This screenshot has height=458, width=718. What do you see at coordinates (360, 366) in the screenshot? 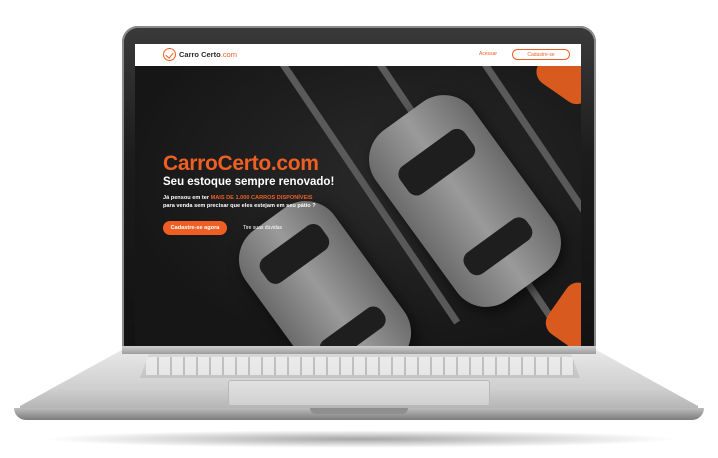
I see `laptop-keyboard` at bounding box center [360, 366].